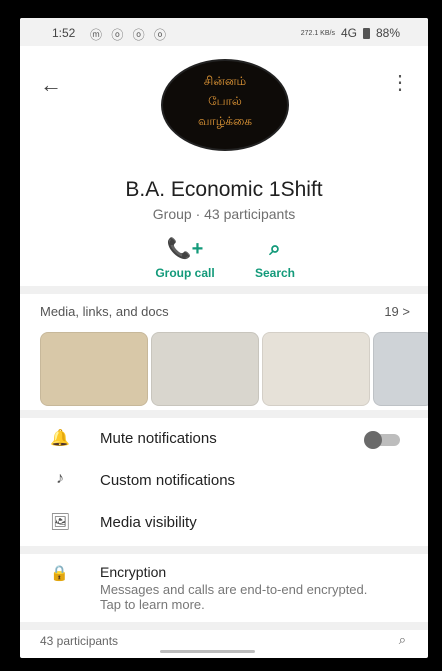 The width and height of the screenshot is (442, 671). What do you see at coordinates (366, 33) in the screenshot?
I see `battery-icon` at bounding box center [366, 33].